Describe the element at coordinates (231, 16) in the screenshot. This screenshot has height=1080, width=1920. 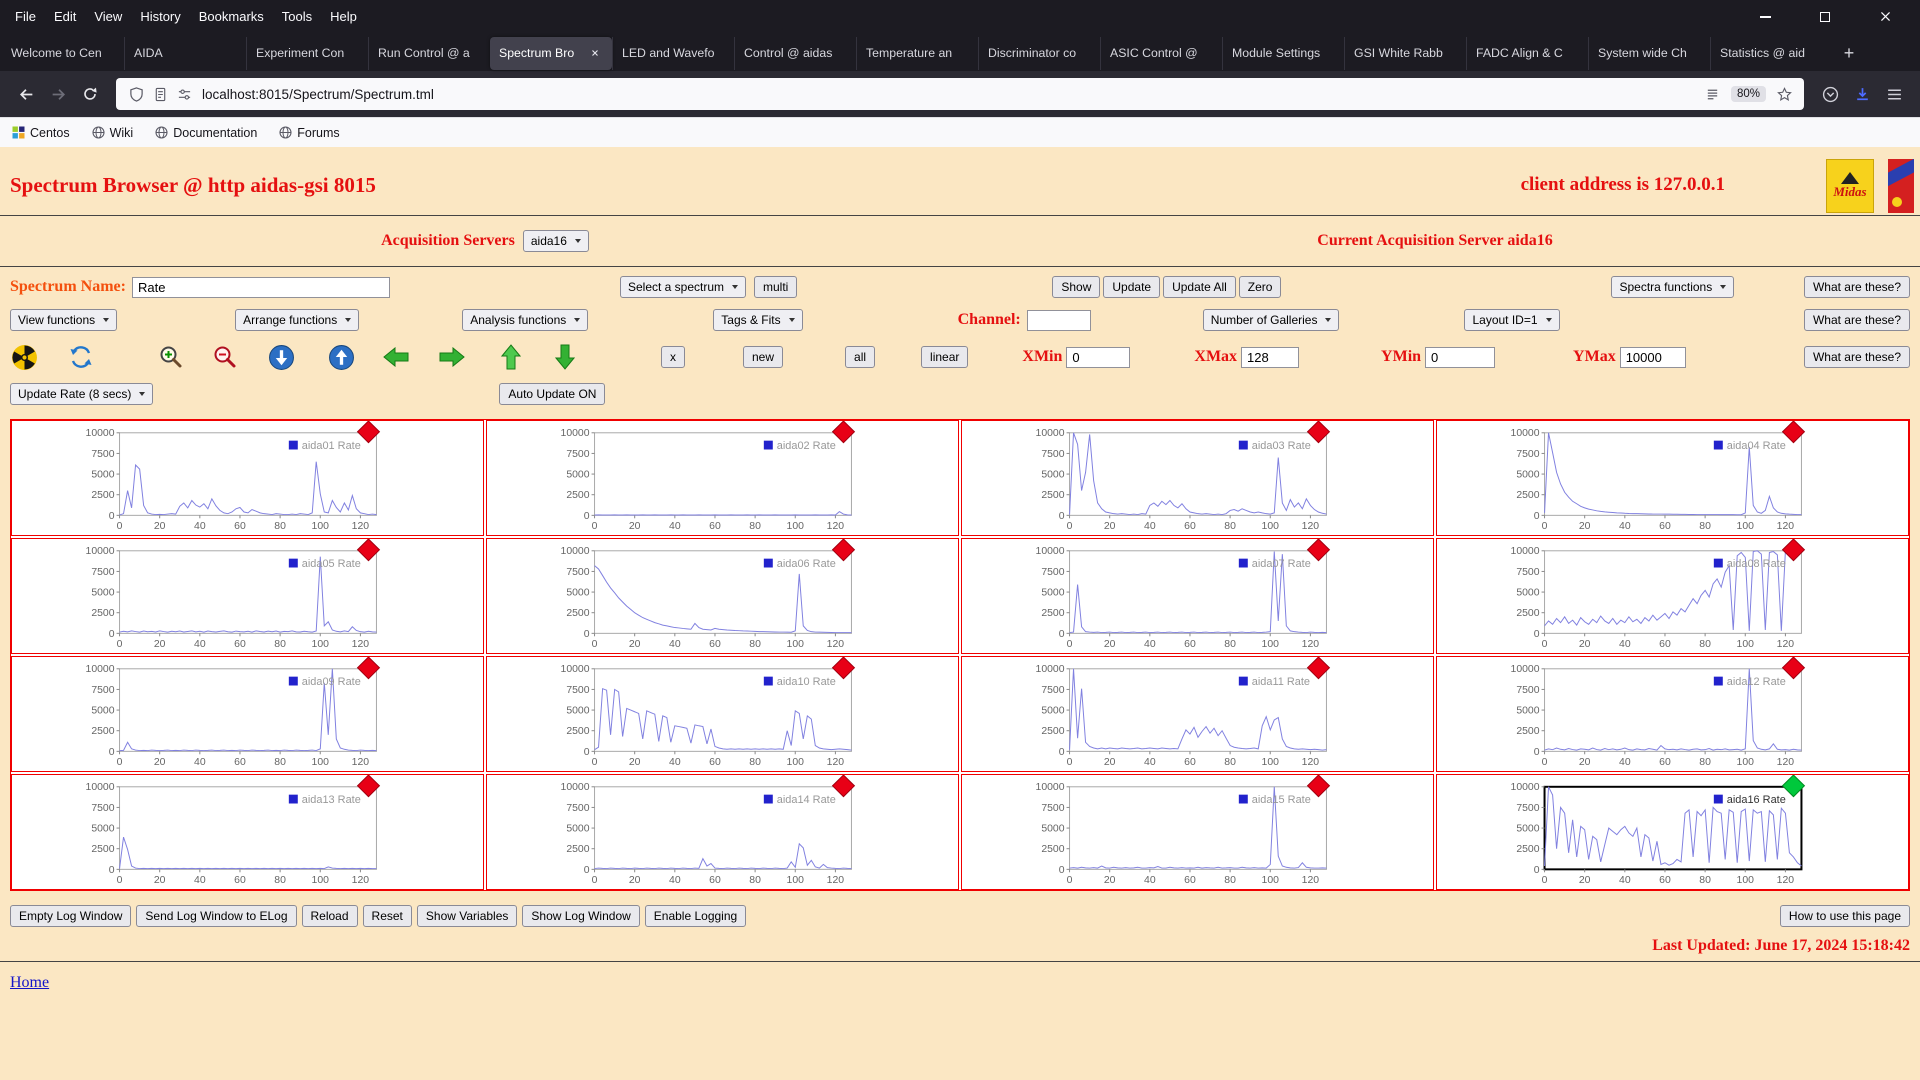
I see `menu-bookmarks: Bookmarks` at that location.